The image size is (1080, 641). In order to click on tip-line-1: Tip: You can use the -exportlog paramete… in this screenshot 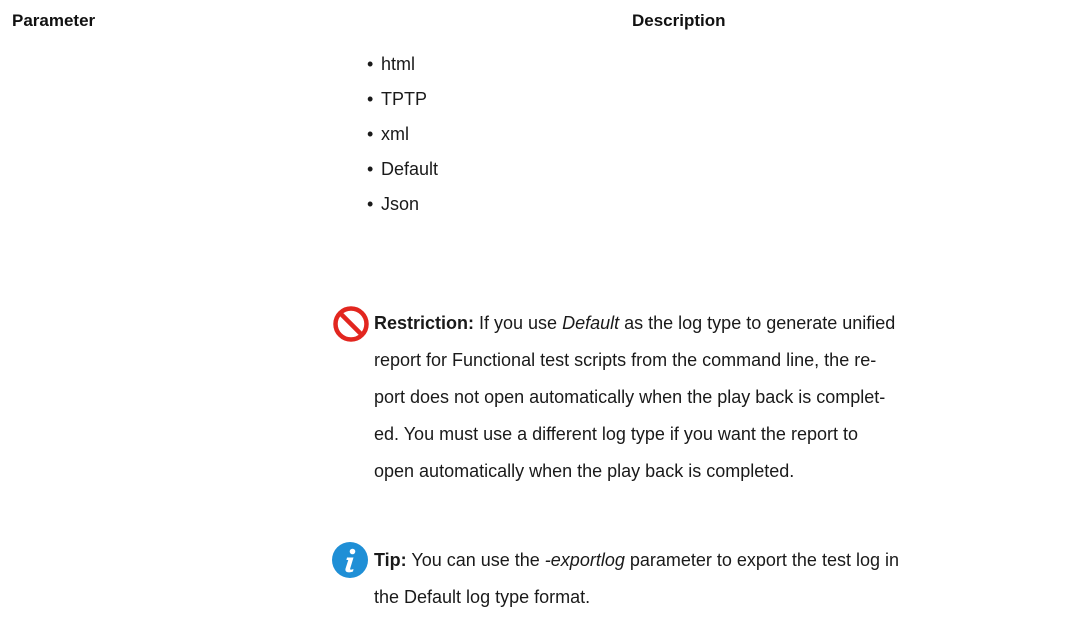, I will do `click(636, 560)`.